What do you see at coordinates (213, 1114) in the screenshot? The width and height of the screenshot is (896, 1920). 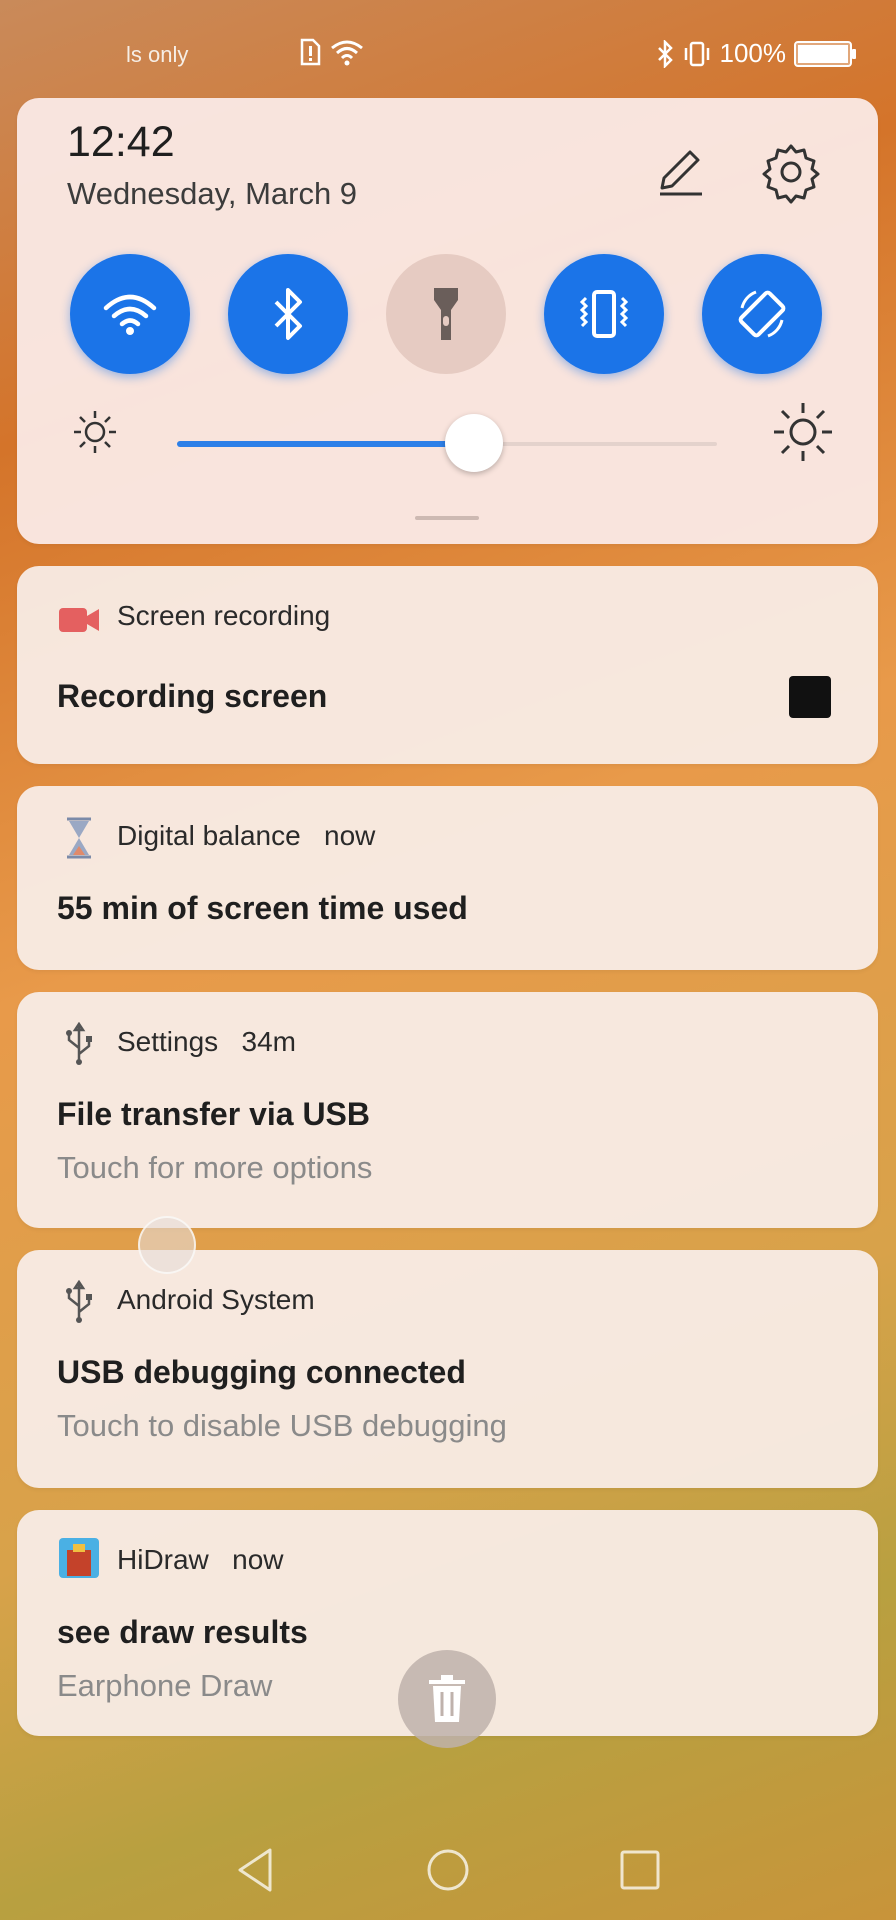 I see `notification-title: File transfer via USB` at bounding box center [213, 1114].